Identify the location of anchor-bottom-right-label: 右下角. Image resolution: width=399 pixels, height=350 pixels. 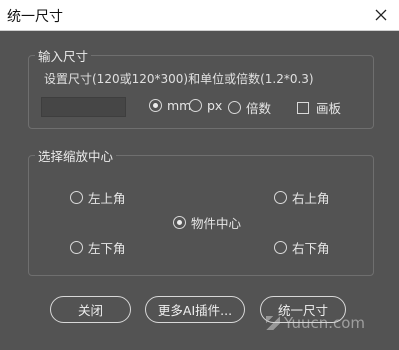
(311, 248).